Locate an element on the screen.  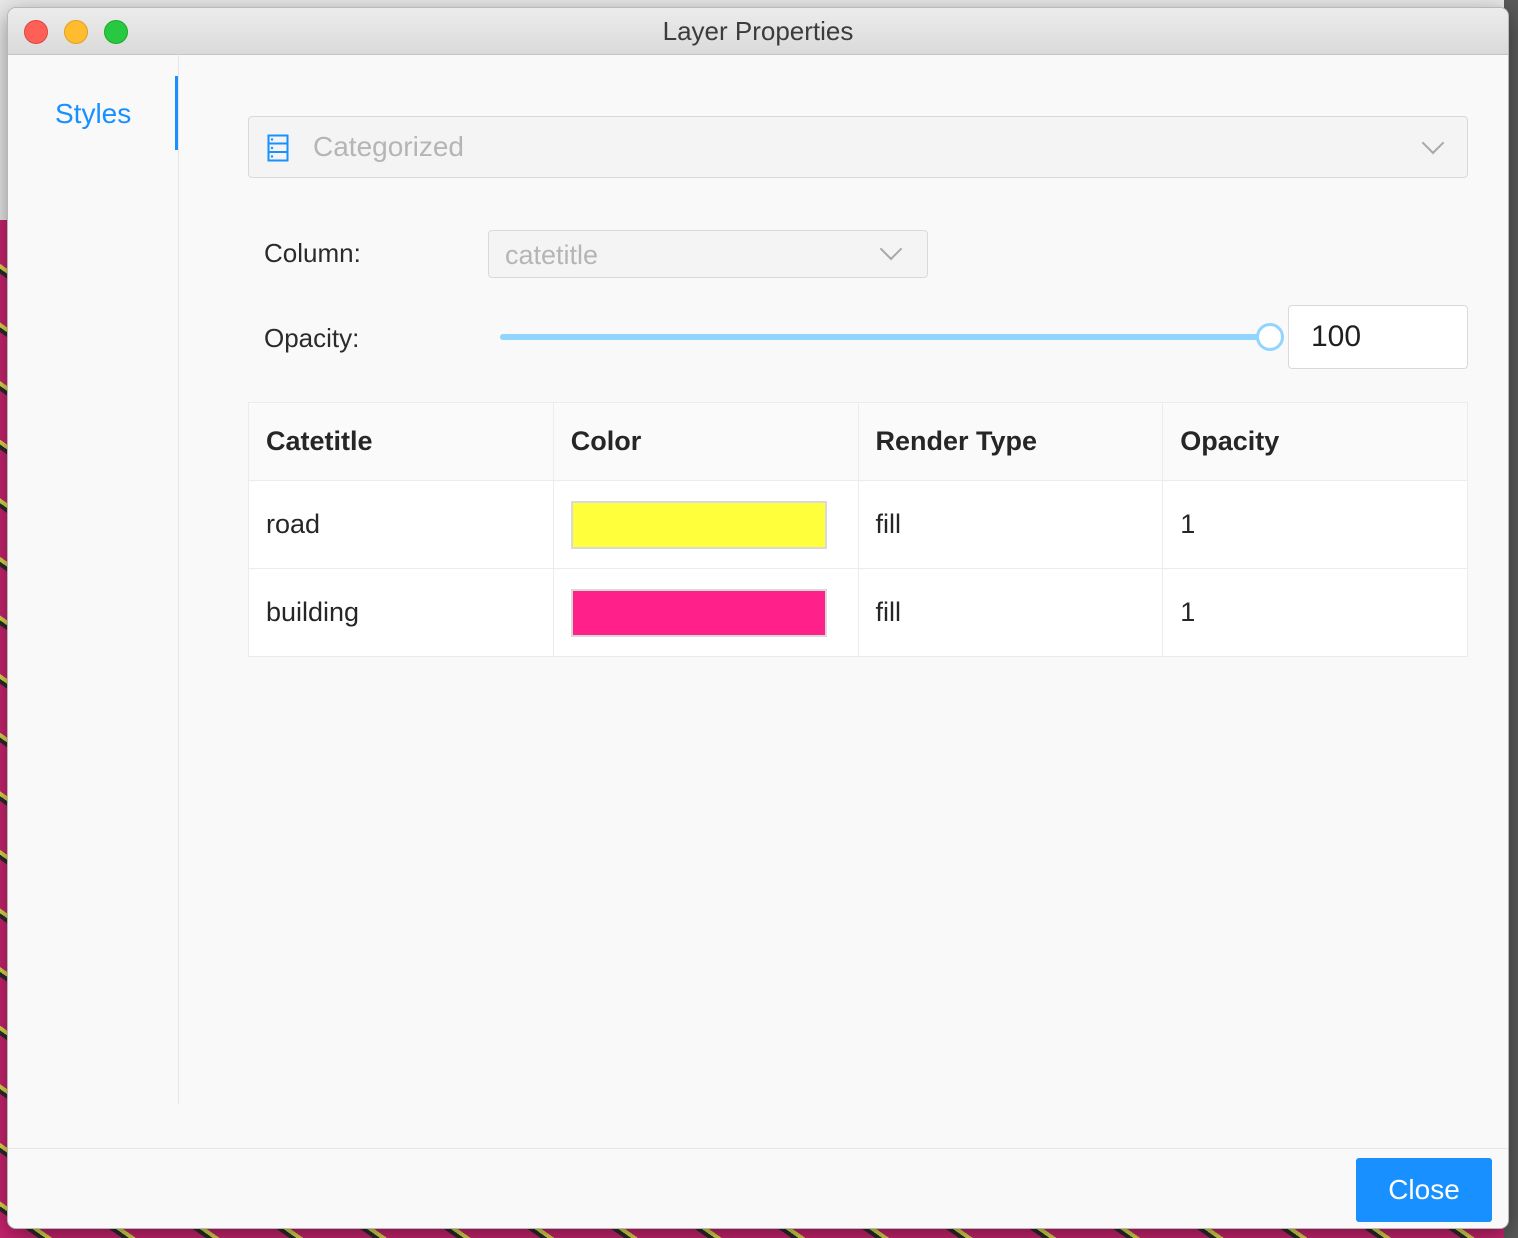
table-row: road fill 1 is located at coordinates (858, 524).